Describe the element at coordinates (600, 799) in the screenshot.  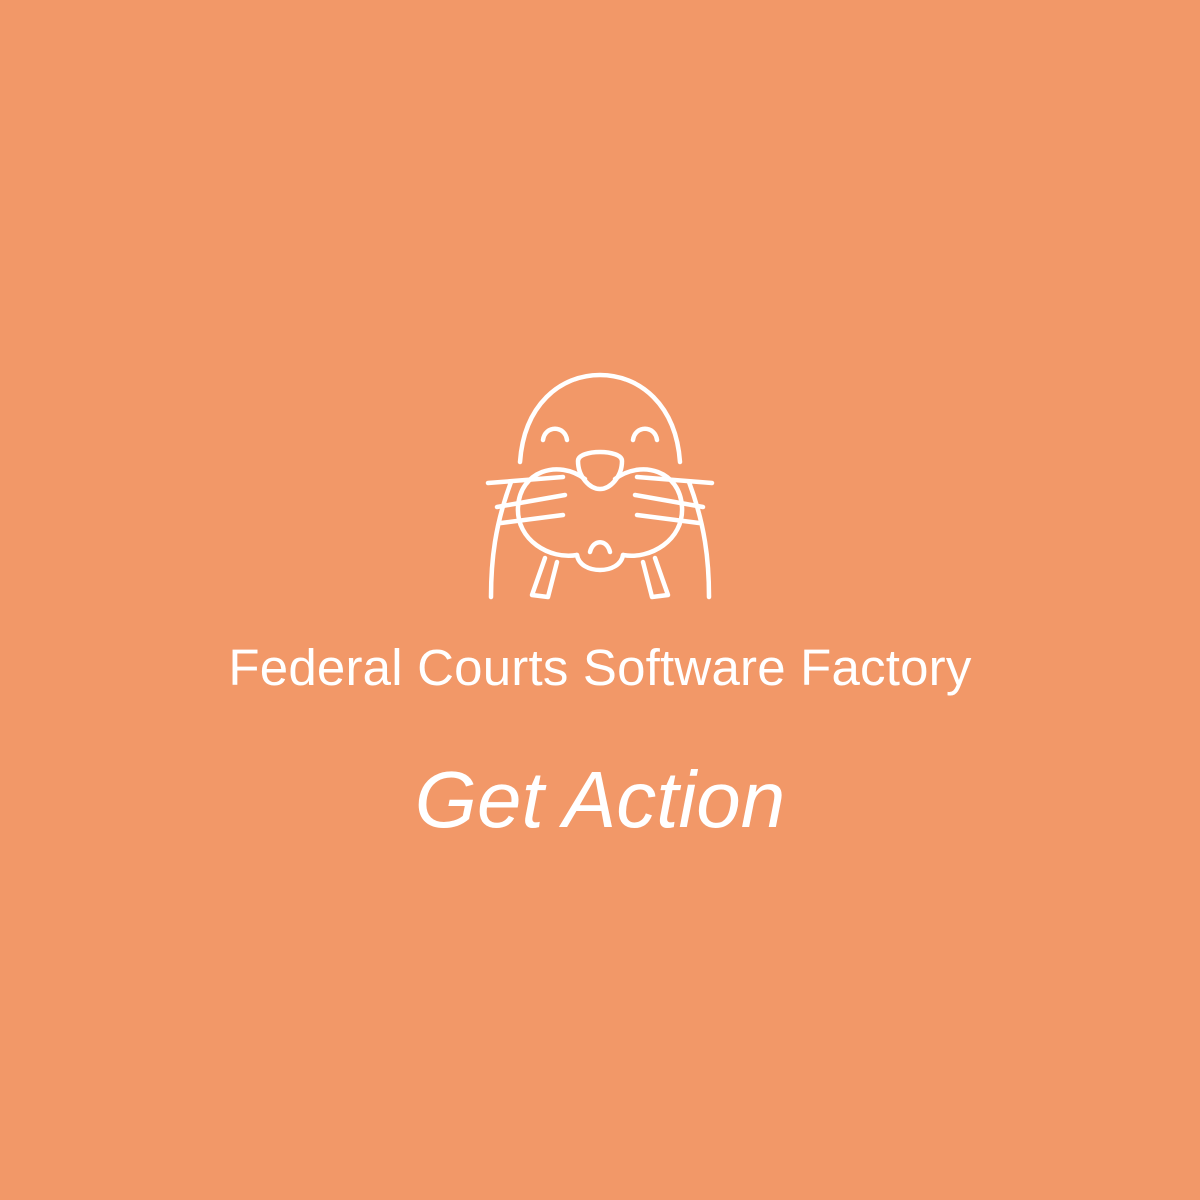
I see `app-title: Get Action` at that location.